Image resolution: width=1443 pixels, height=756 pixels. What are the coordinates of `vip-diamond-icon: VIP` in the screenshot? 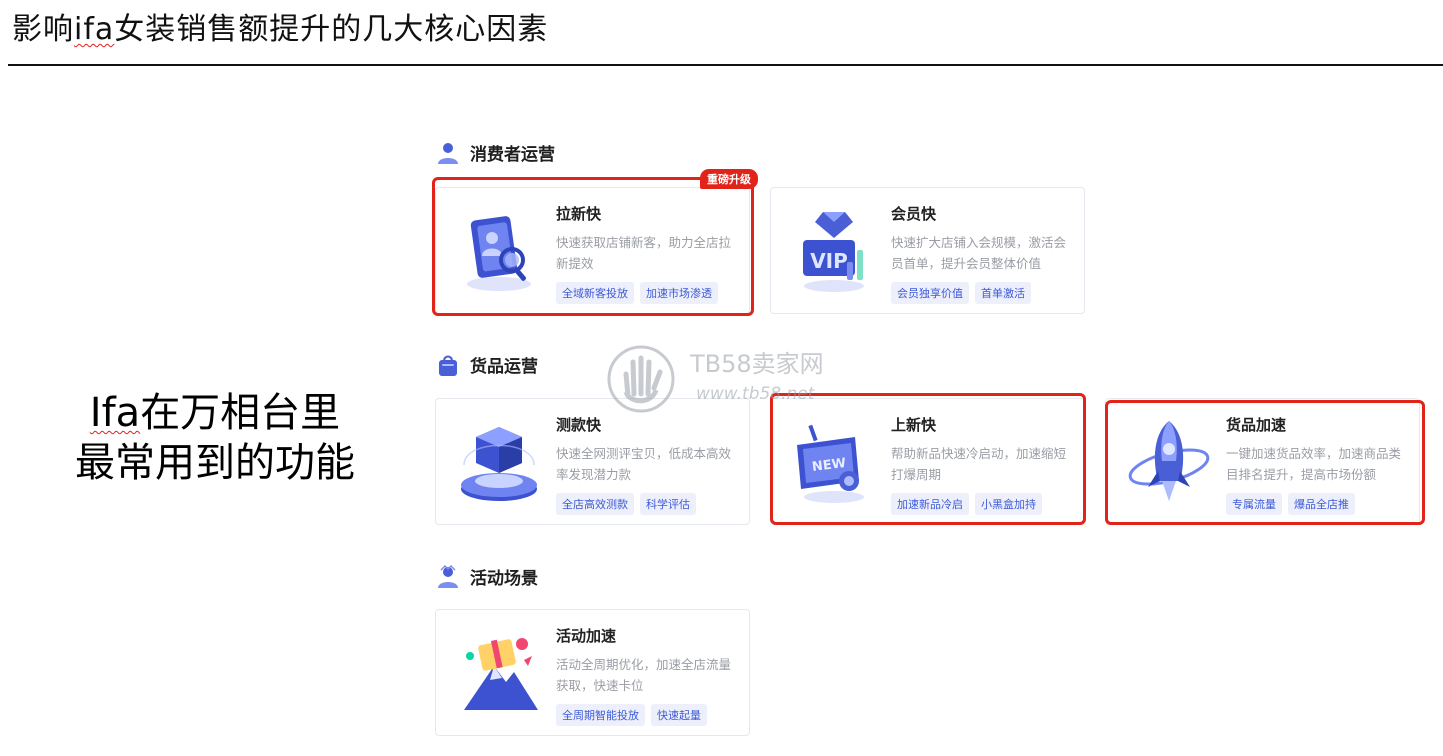 It's located at (833, 252).